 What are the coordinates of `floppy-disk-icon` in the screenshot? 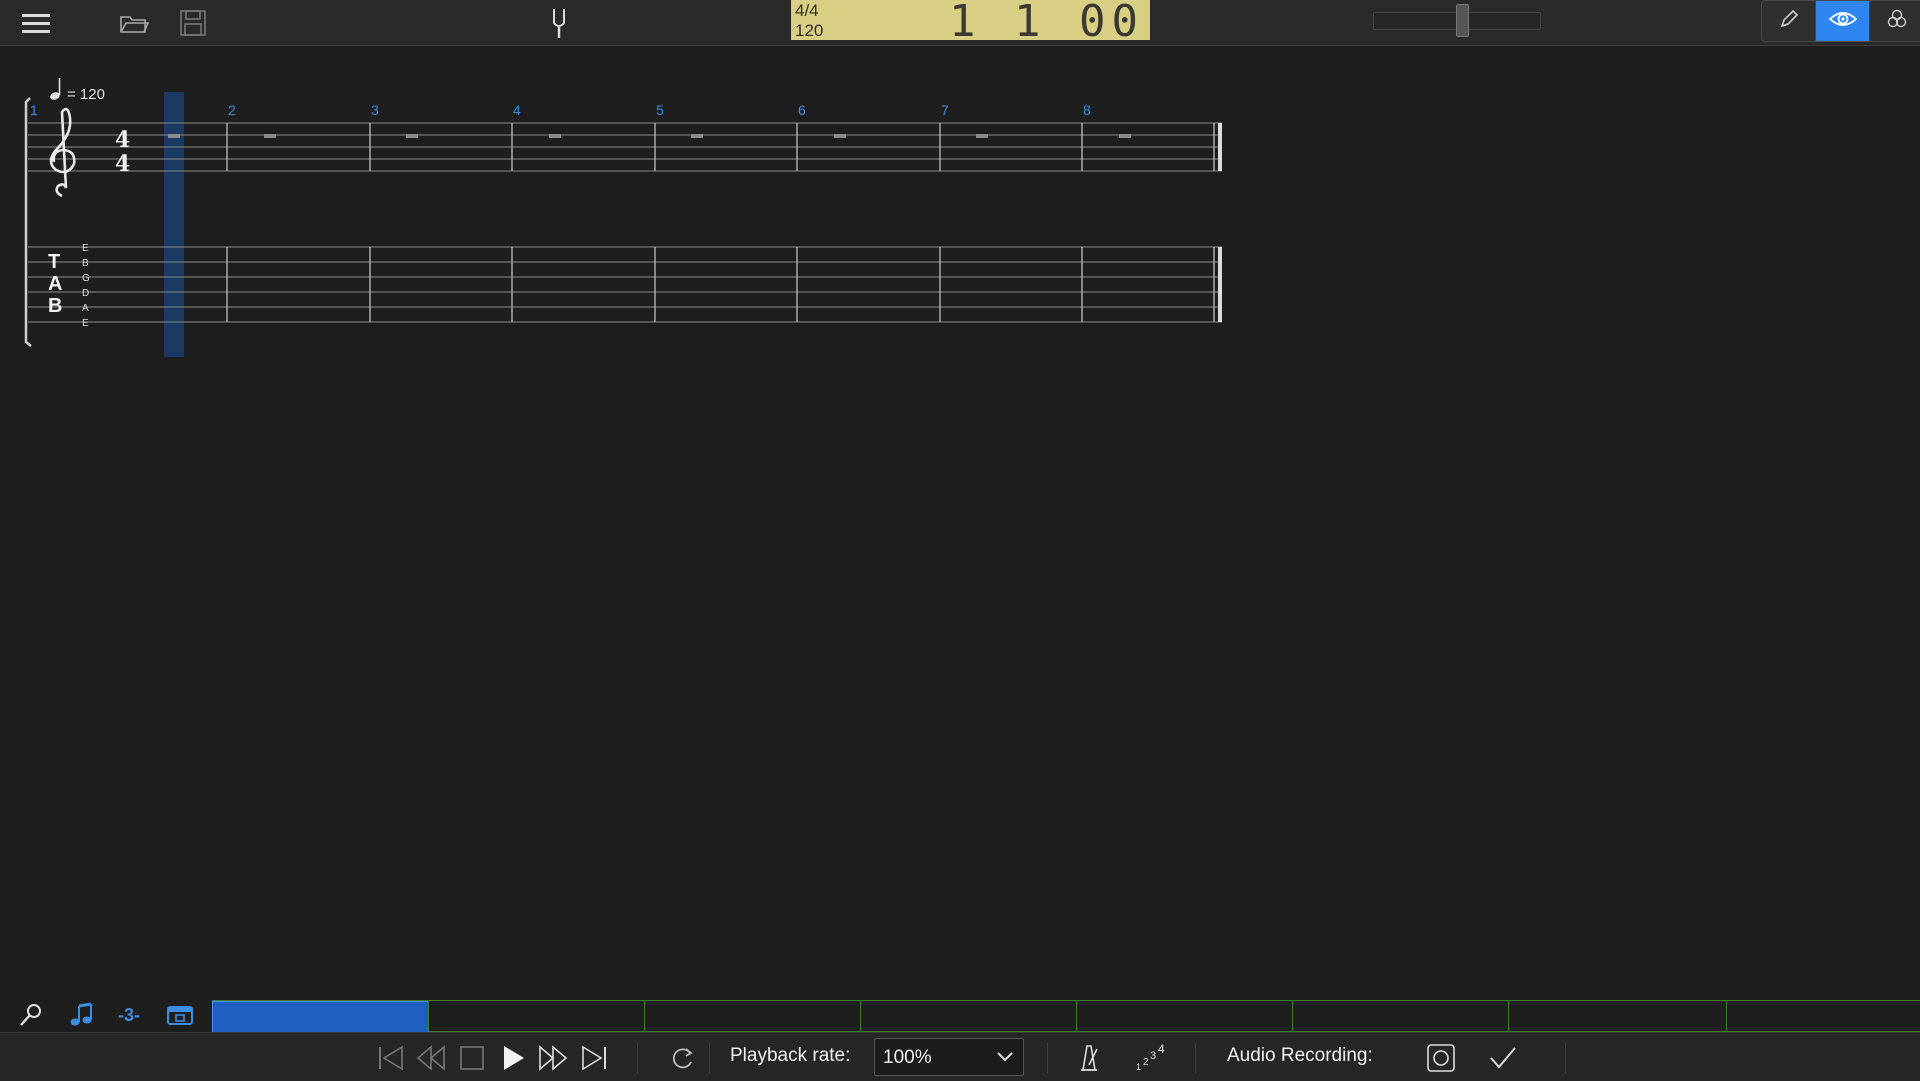 It's located at (193, 23).